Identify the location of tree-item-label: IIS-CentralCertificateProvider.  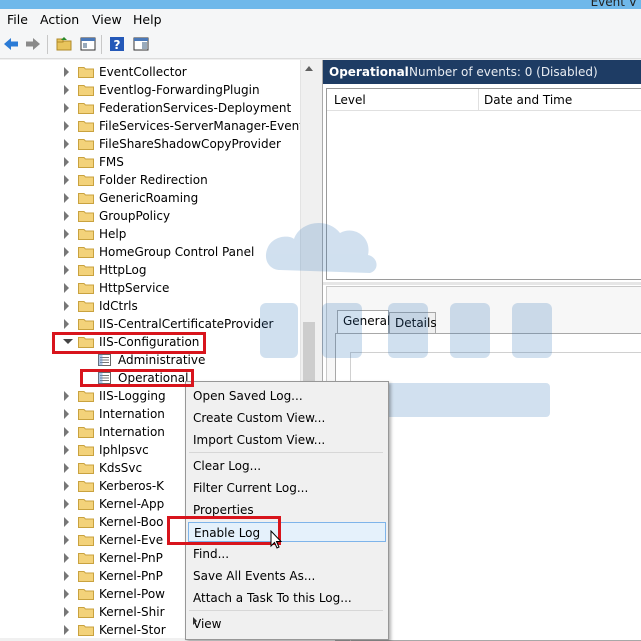
(186, 324).